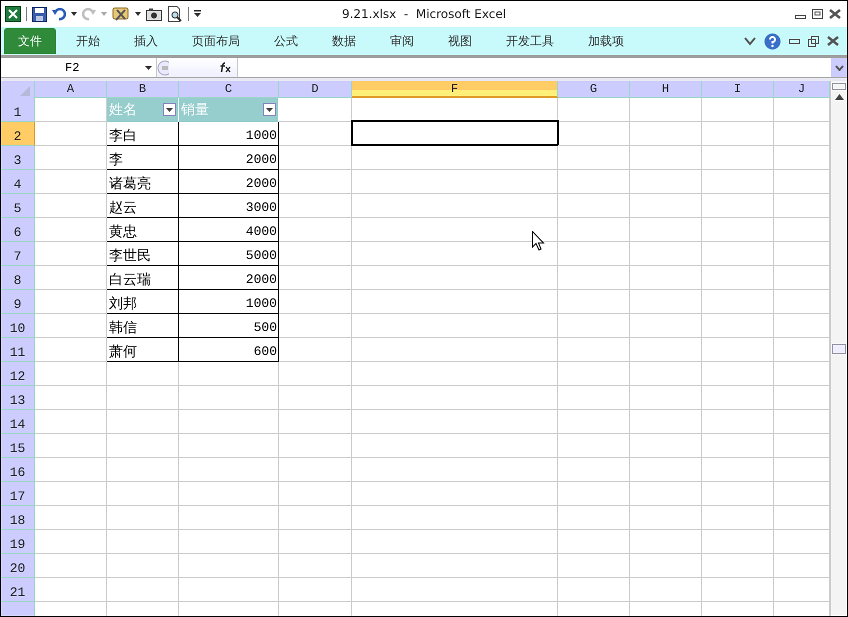 The width and height of the screenshot is (848, 617). I want to click on ribbon-tab: 开发工具, so click(530, 41).